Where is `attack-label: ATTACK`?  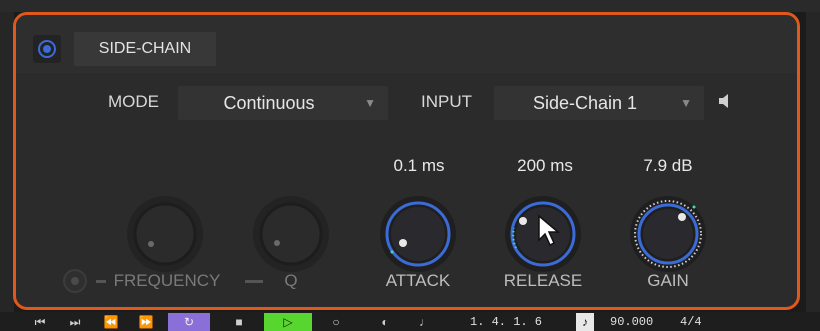
attack-label: ATTACK is located at coordinates (418, 280).